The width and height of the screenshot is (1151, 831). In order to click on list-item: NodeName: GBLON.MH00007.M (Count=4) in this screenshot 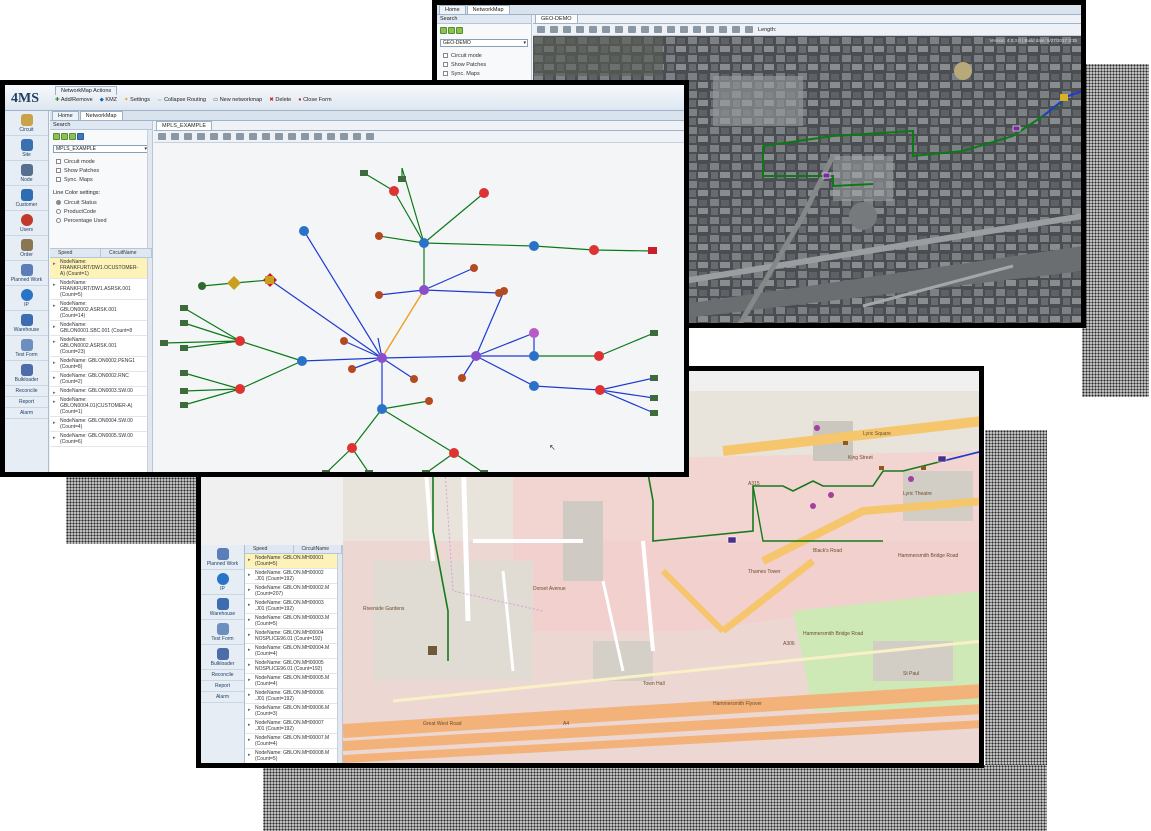, I will do `click(293, 741)`.